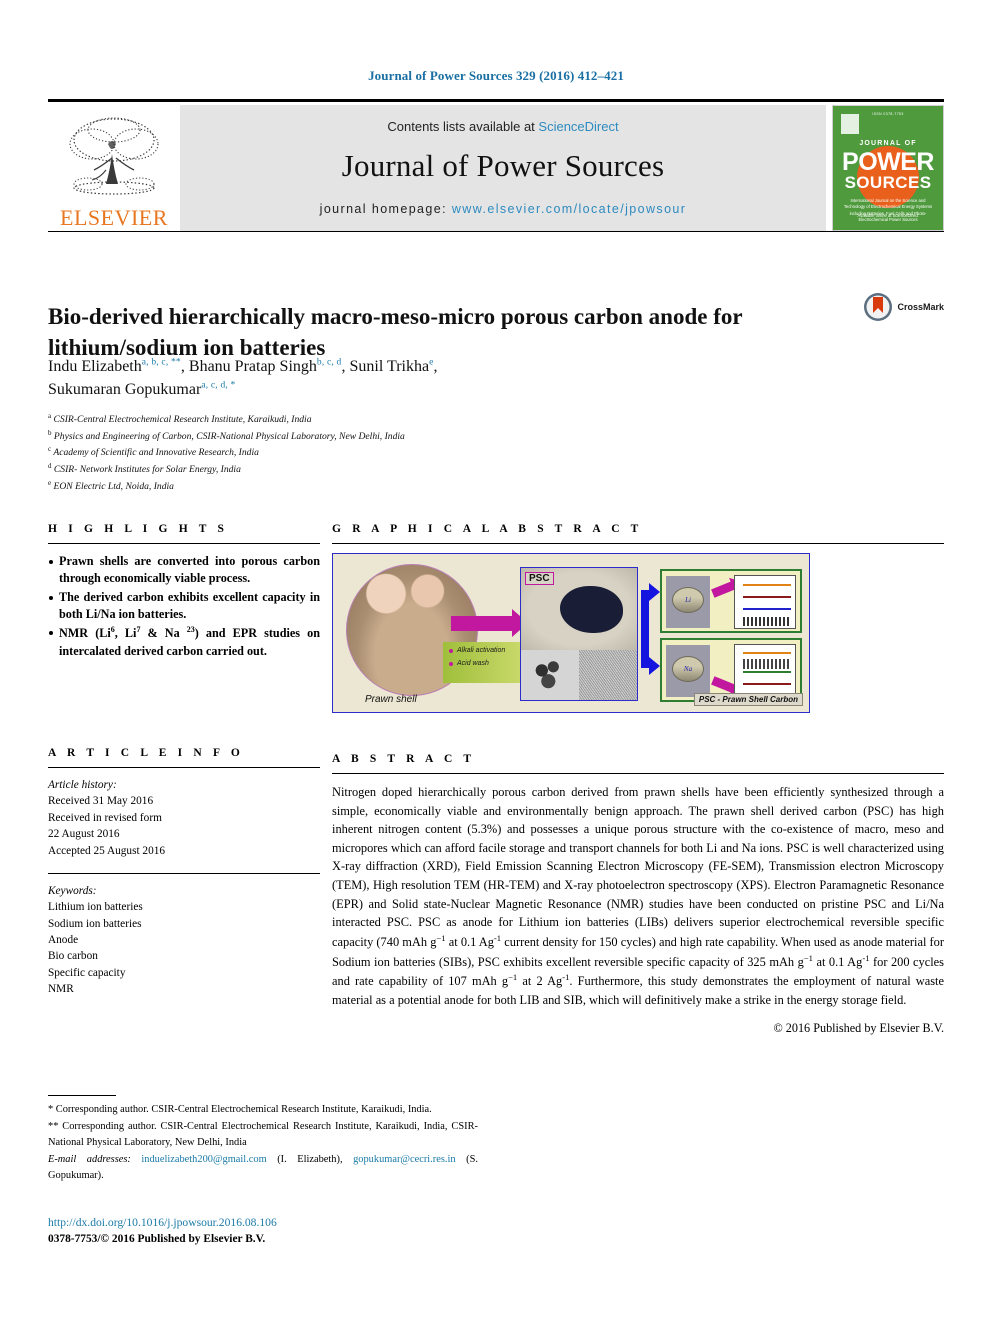 The image size is (992, 1323). Describe the element at coordinates (310, 1160) in the screenshot. I see `email-owner-1: (I. Elizabeth),` at that location.